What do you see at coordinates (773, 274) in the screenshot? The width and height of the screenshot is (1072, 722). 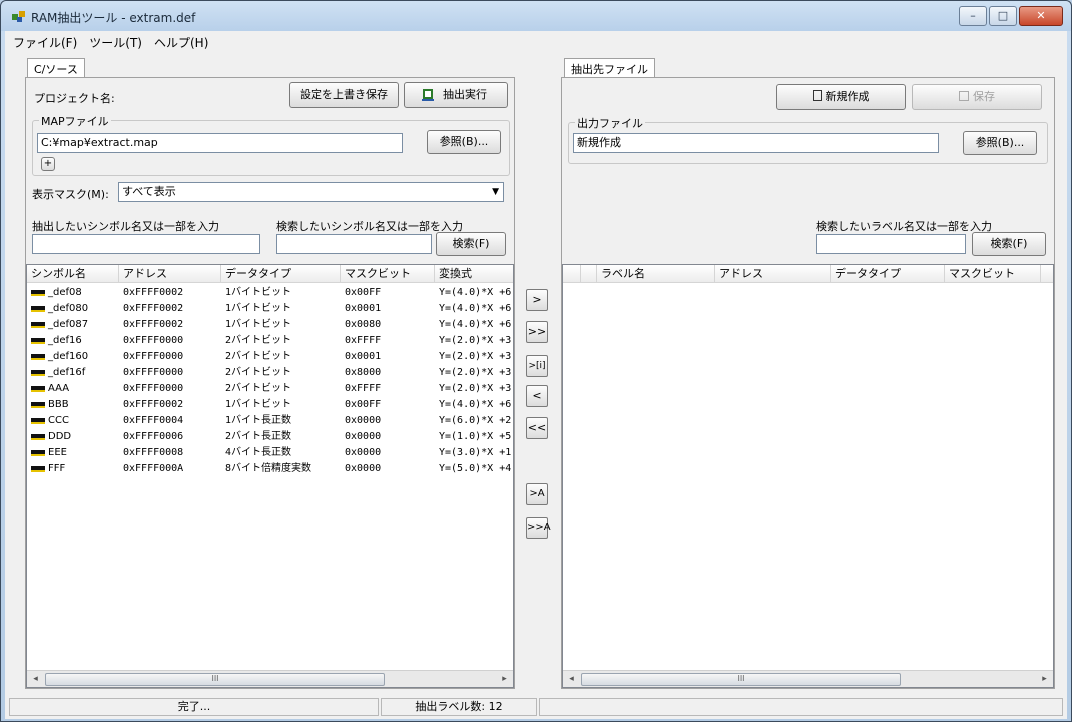 I see `col-label-address: アドレス` at bounding box center [773, 274].